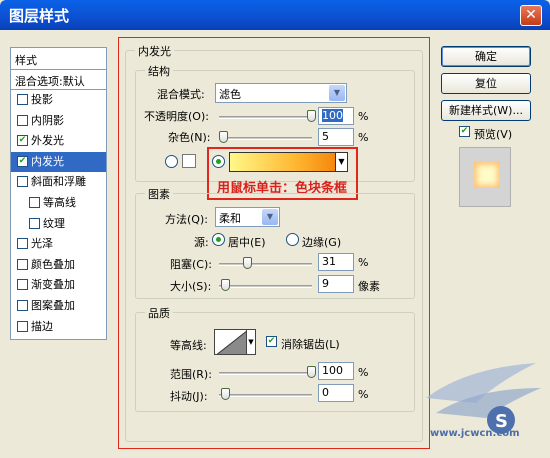  What do you see at coordinates (265, 395) in the screenshot?
I see `jitter-slider-track` at bounding box center [265, 395].